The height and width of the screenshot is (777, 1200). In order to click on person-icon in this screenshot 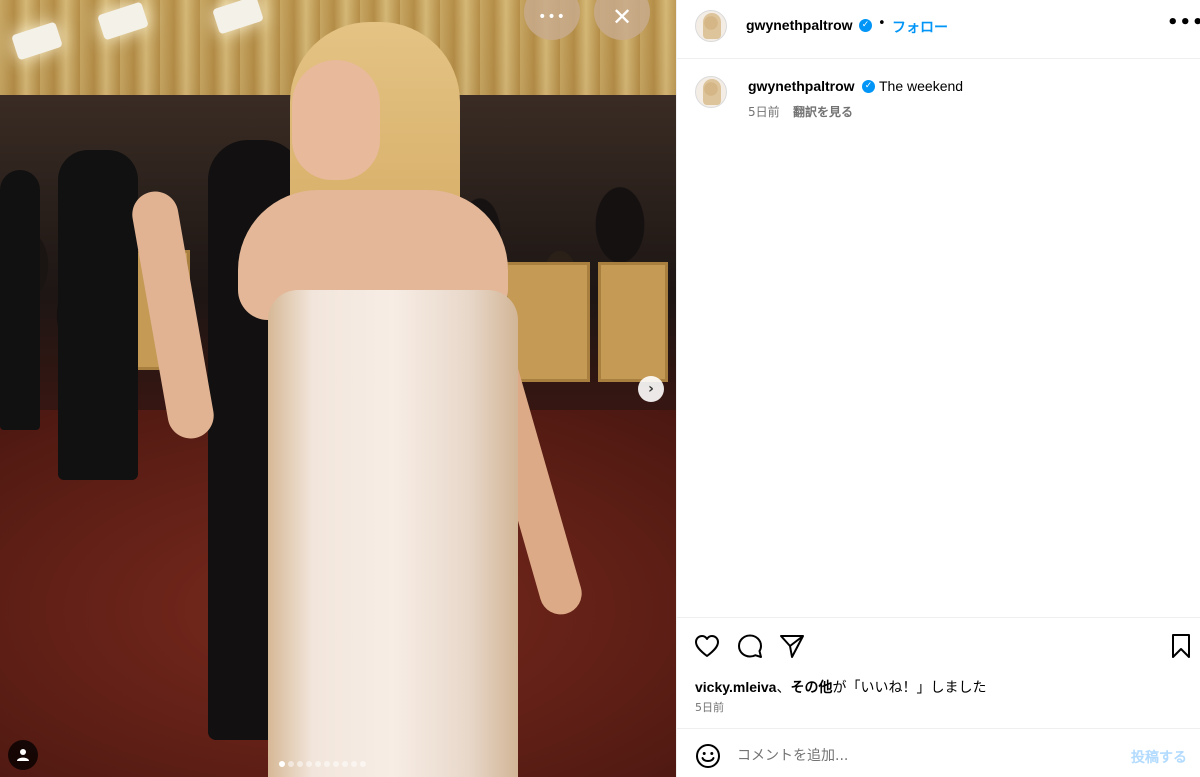, I will do `click(23, 755)`.